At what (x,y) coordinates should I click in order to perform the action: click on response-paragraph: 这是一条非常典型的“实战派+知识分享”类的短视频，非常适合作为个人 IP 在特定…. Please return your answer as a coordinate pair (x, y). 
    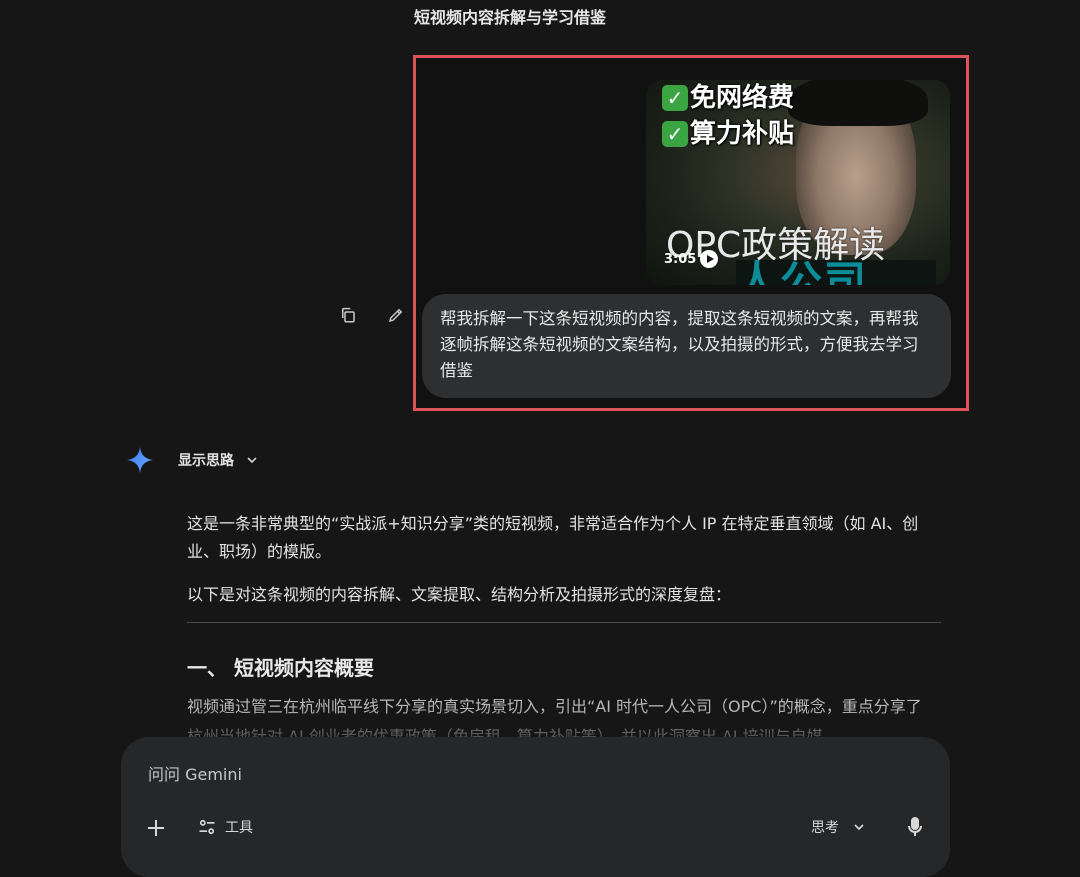
    Looking at the image, I should click on (553, 537).